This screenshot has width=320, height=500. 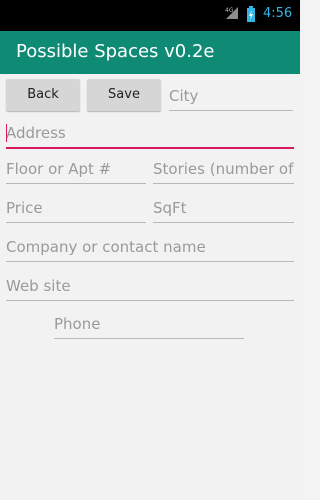 I want to click on sqft-field-container, so click(x=223, y=209).